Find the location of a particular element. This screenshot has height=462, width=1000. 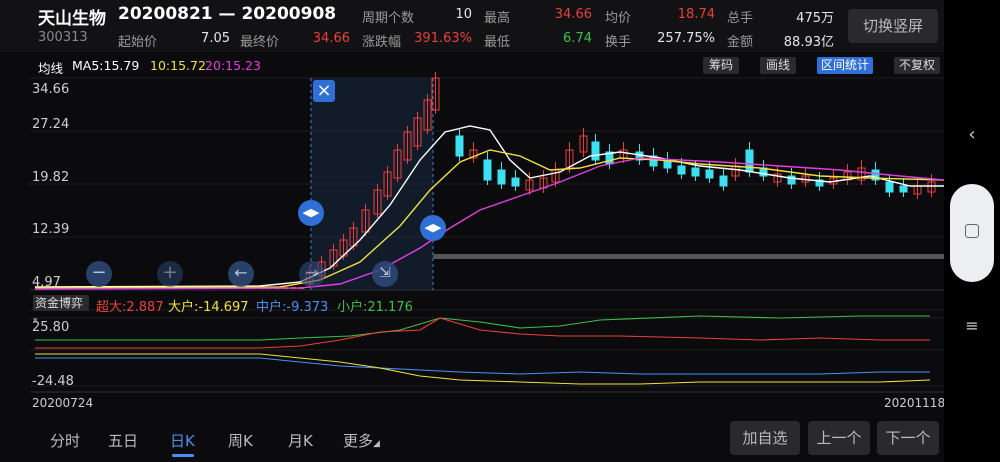

ind-axis-bottom: -24.48 is located at coordinates (53, 381).